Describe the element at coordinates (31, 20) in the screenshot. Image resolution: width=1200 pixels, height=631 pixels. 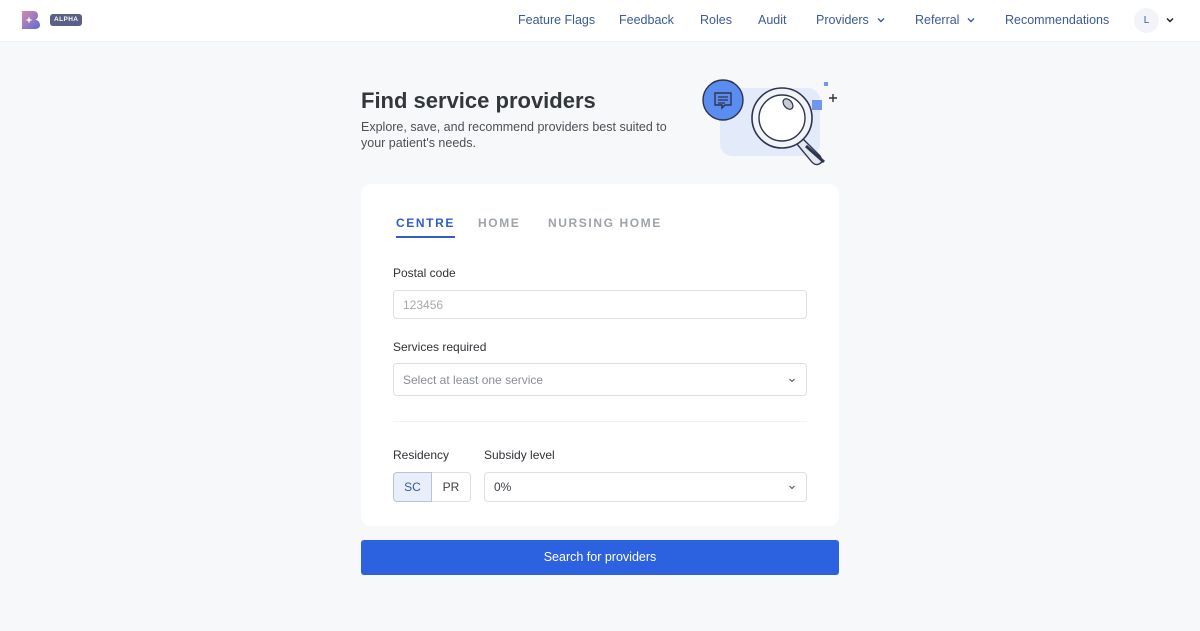
I see `app-logo-icon` at that location.